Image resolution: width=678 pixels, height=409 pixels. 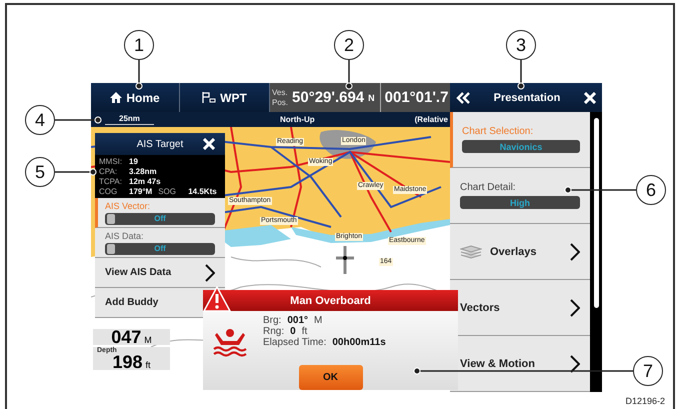 I want to click on double-chevron-left-icon, so click(x=463, y=98).